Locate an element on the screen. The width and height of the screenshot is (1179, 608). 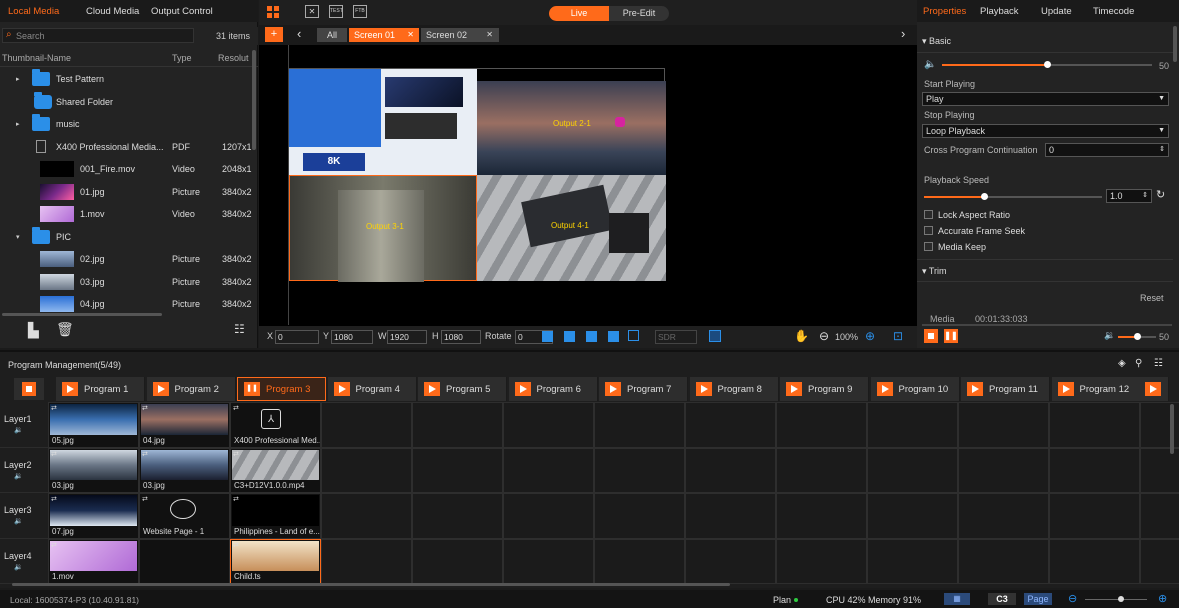
program-stop-button is located at coordinates (29, 389).